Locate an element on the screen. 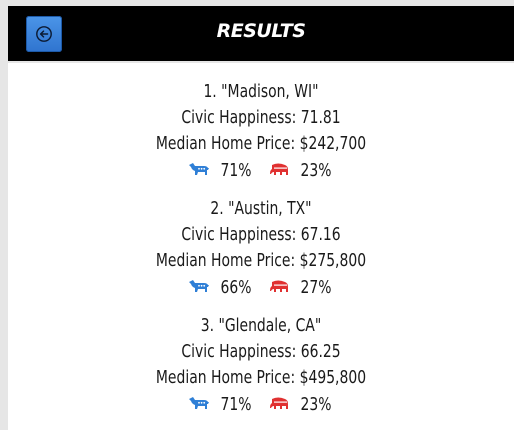  result-median-home-price: Median Home Price: $495,800 is located at coordinates (261, 377).